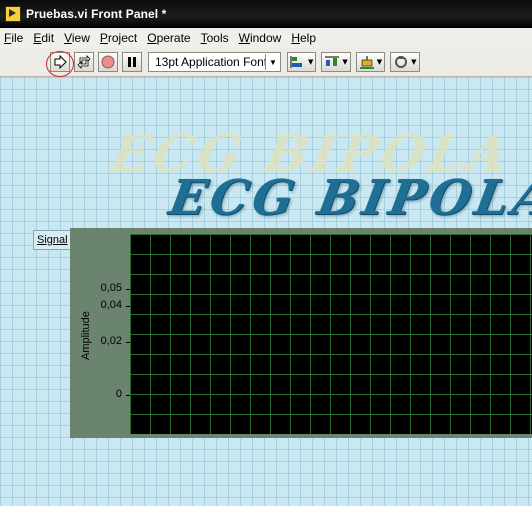  What do you see at coordinates (303, 38) in the screenshot?
I see `menu-help: Help` at bounding box center [303, 38].